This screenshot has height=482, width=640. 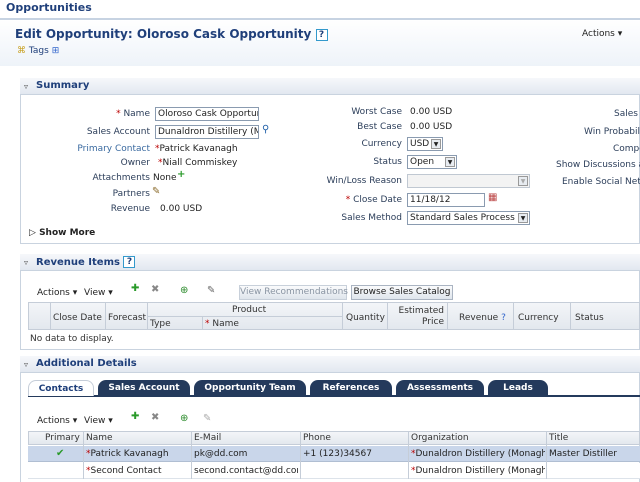 What do you see at coordinates (317, 438) in the screenshot?
I see `col-phone: Phone` at bounding box center [317, 438].